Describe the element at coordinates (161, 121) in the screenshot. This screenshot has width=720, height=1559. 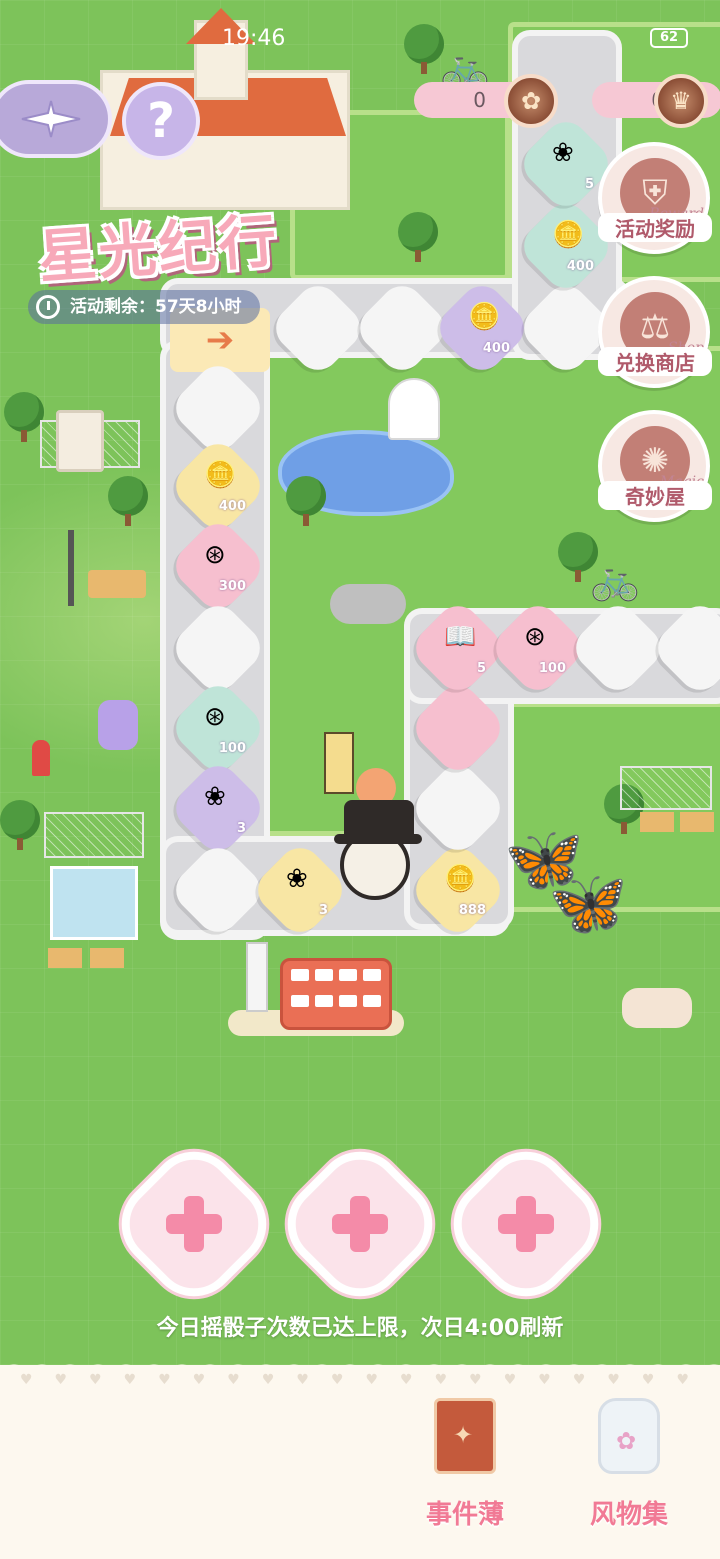
I see `help-button: ?` at that location.